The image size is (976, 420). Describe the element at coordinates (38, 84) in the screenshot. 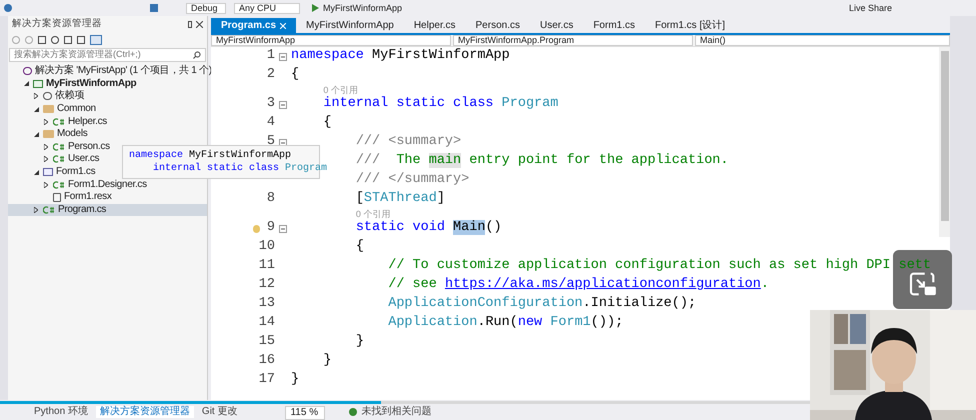

I see `project-icon` at that location.